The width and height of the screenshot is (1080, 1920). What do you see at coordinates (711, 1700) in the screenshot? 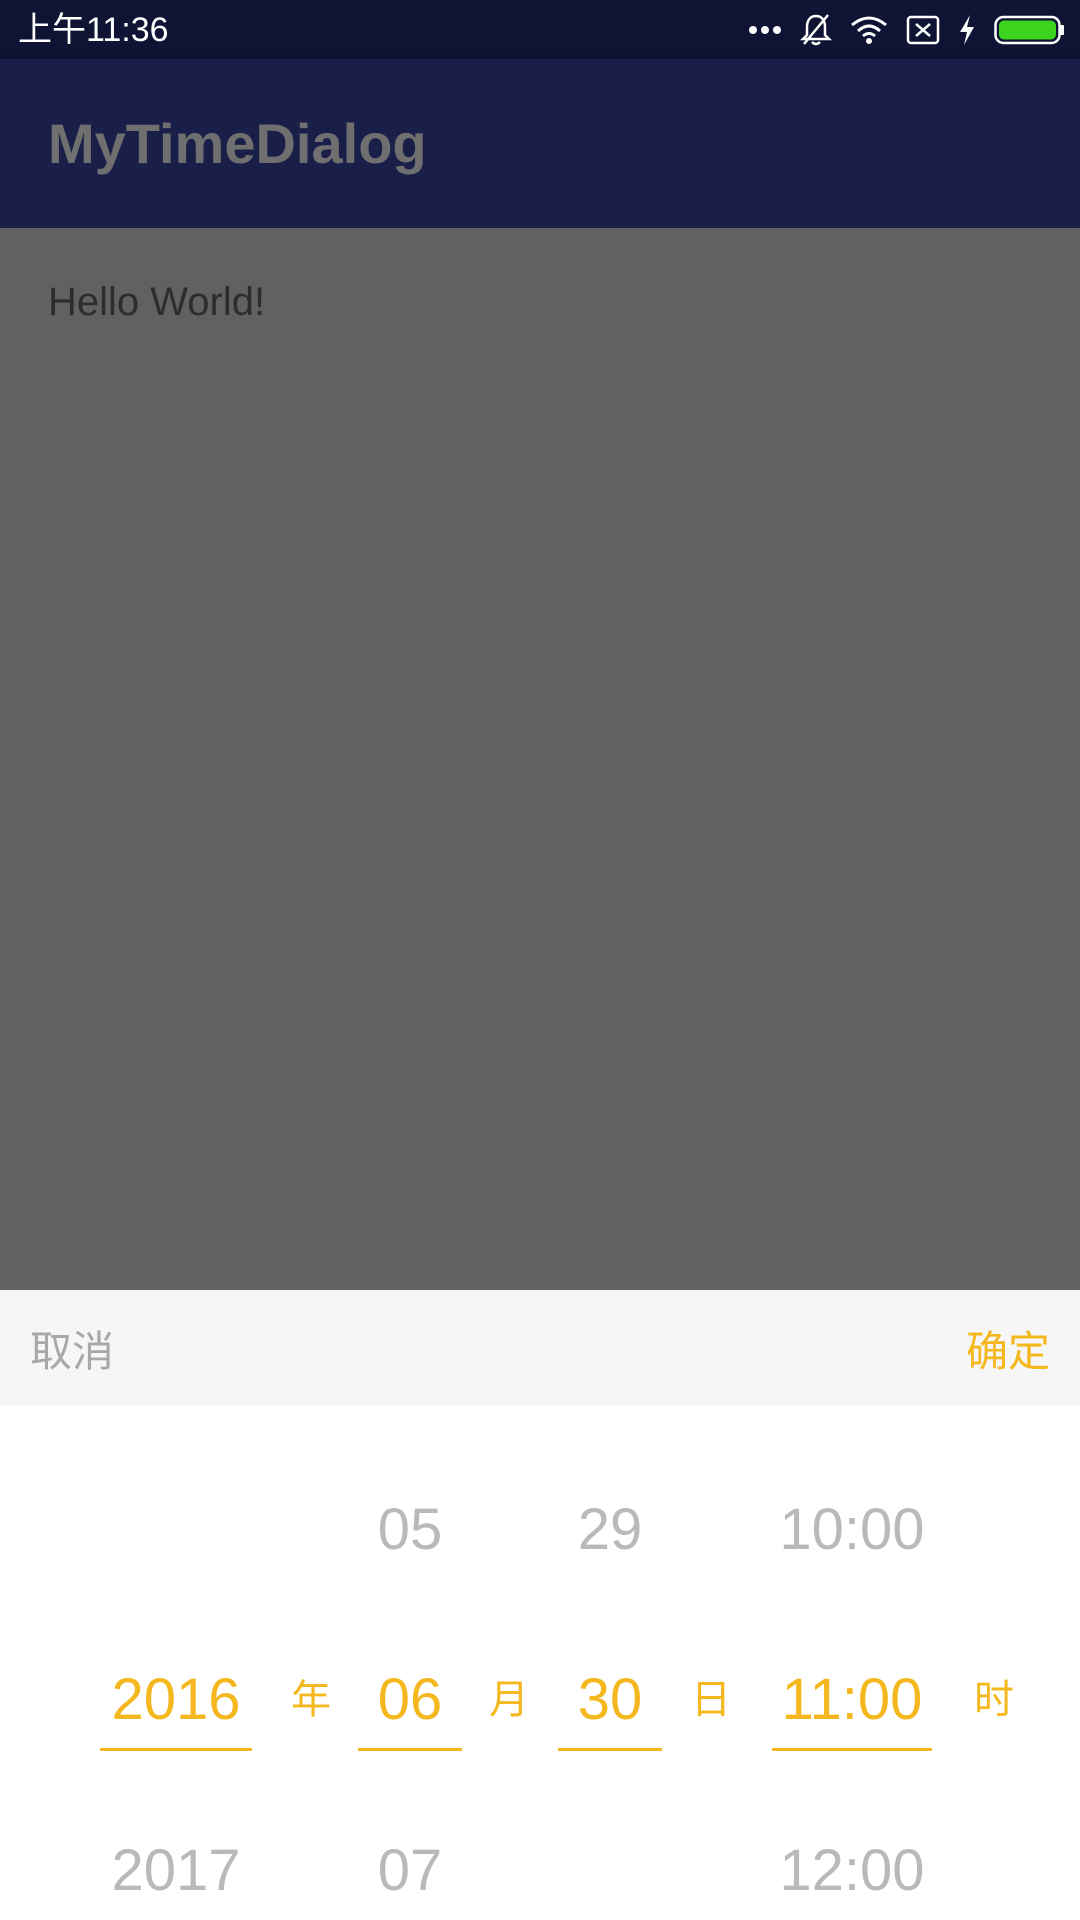
I see `day-unit-label: 日` at bounding box center [711, 1700].